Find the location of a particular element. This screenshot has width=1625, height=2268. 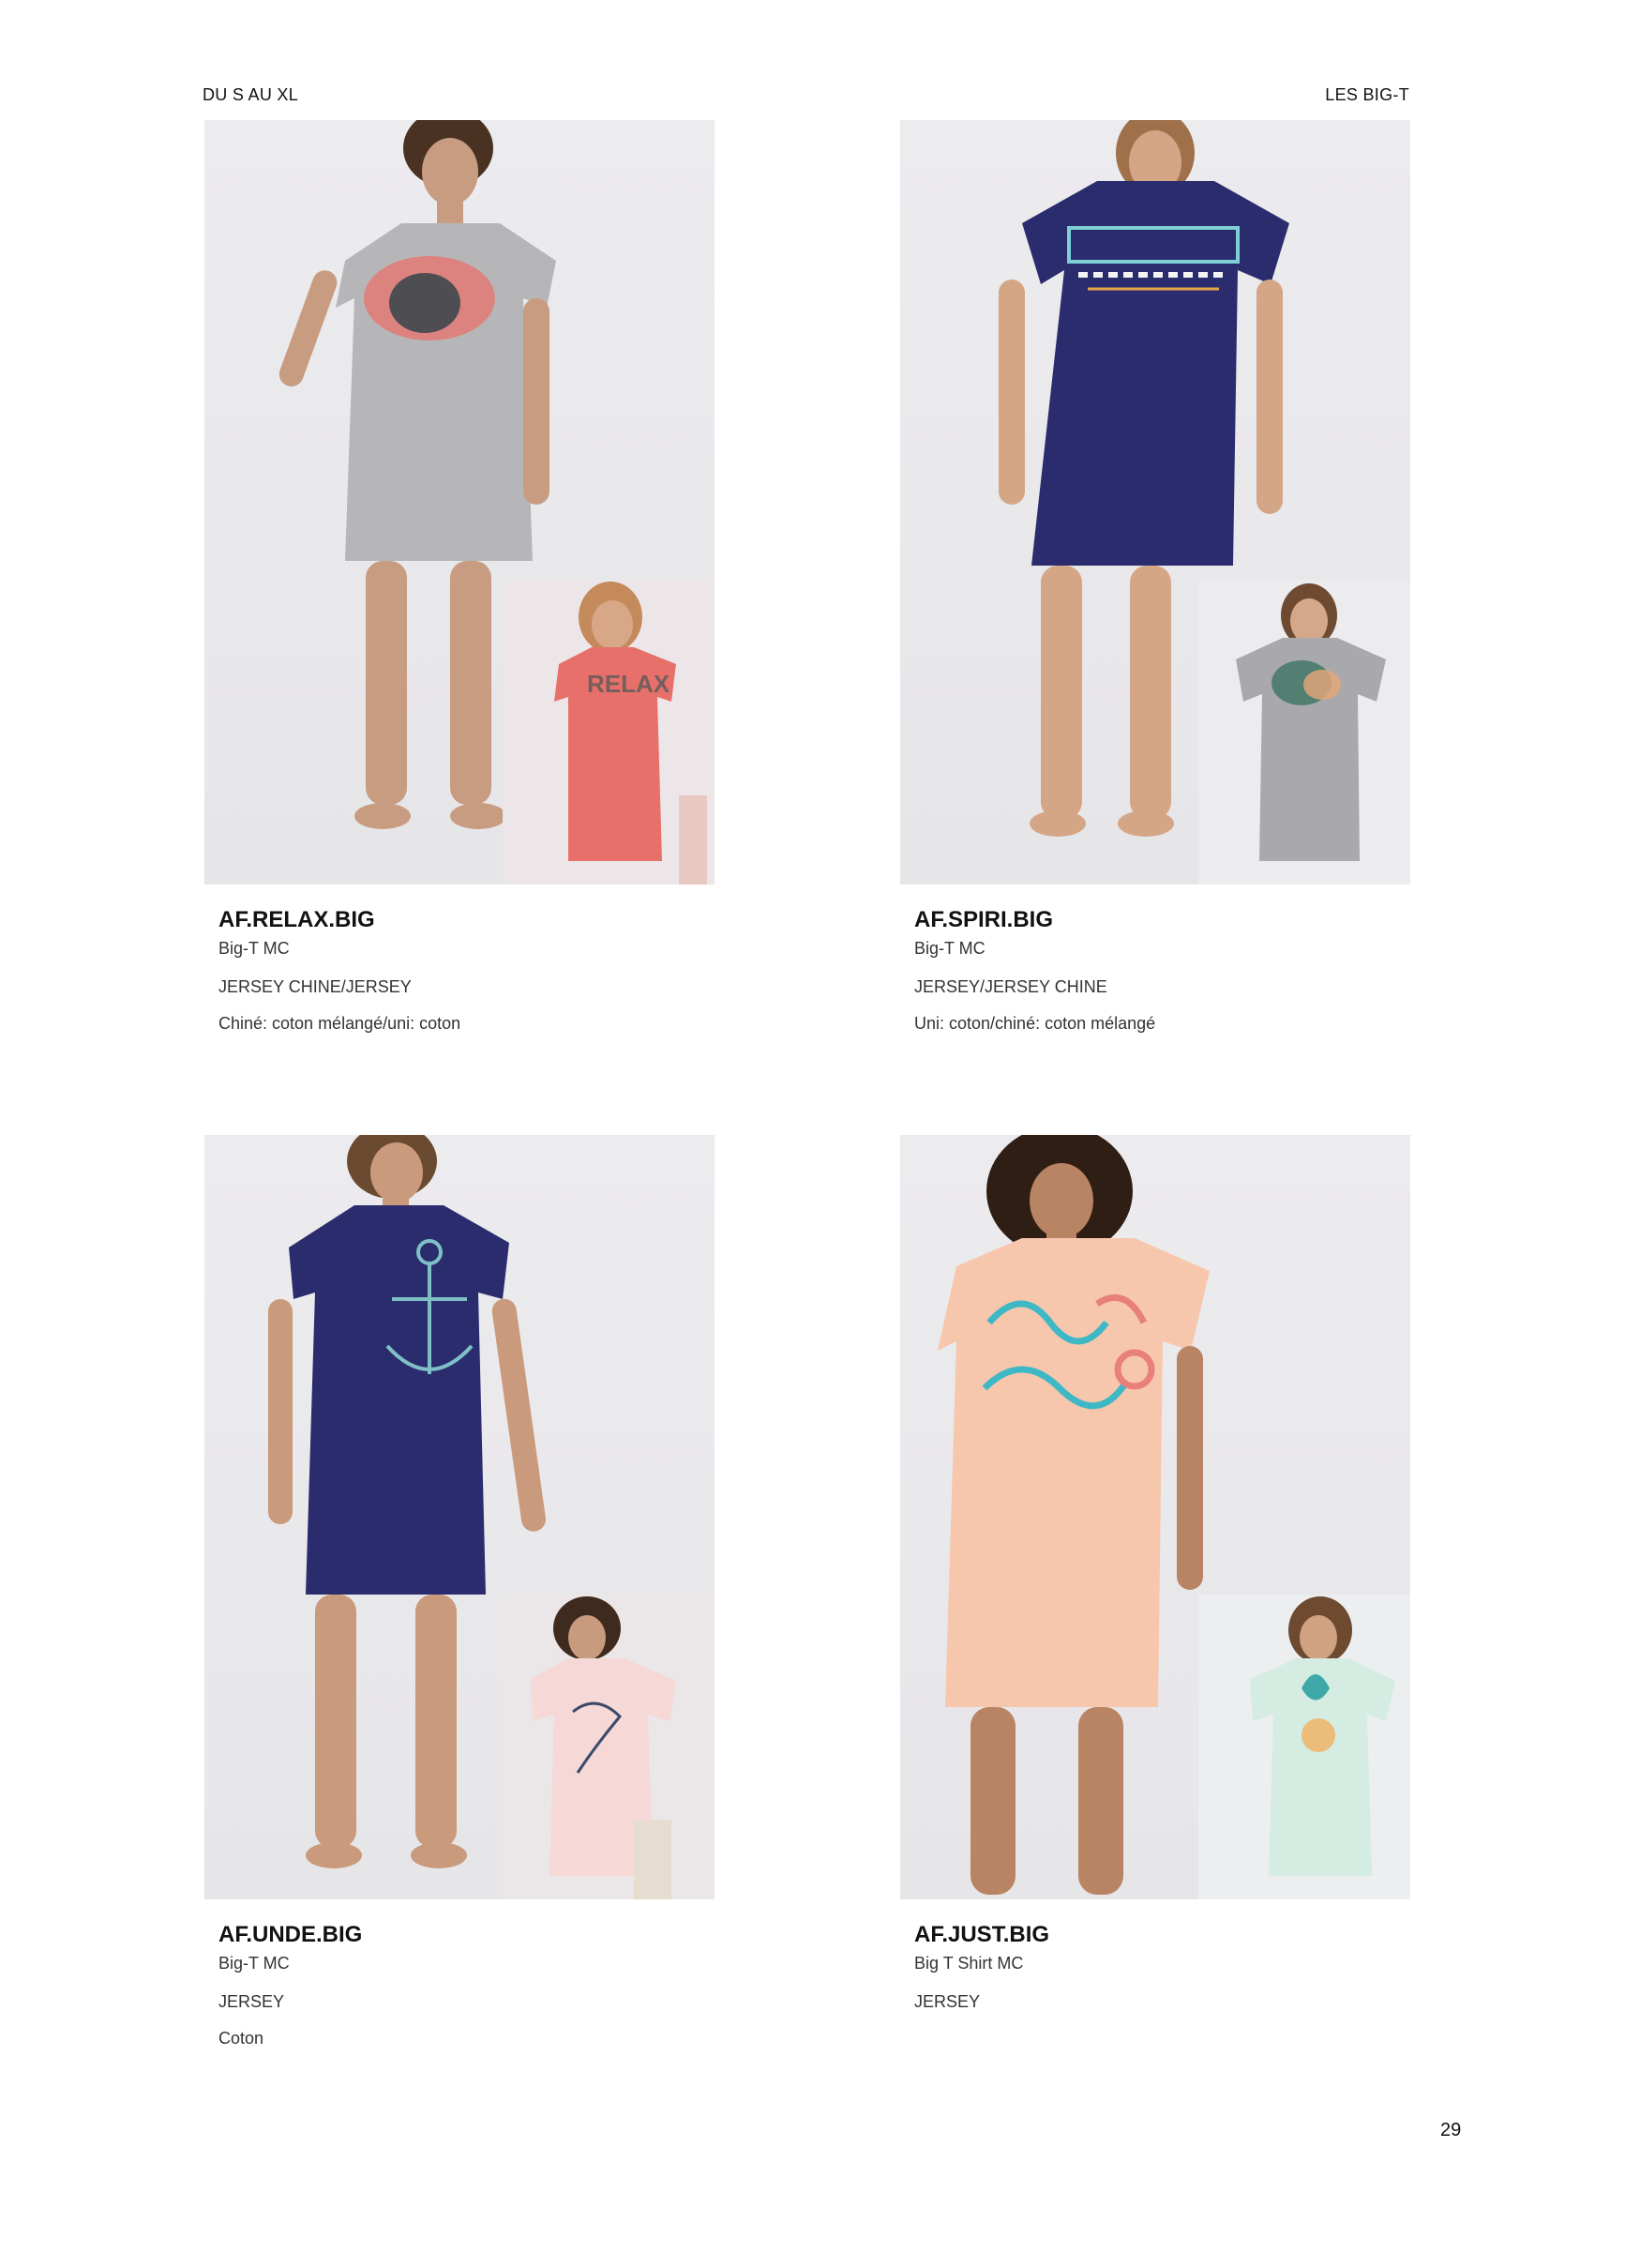

product-ref: AF.SPIRI.BIG is located at coordinates (984, 919).